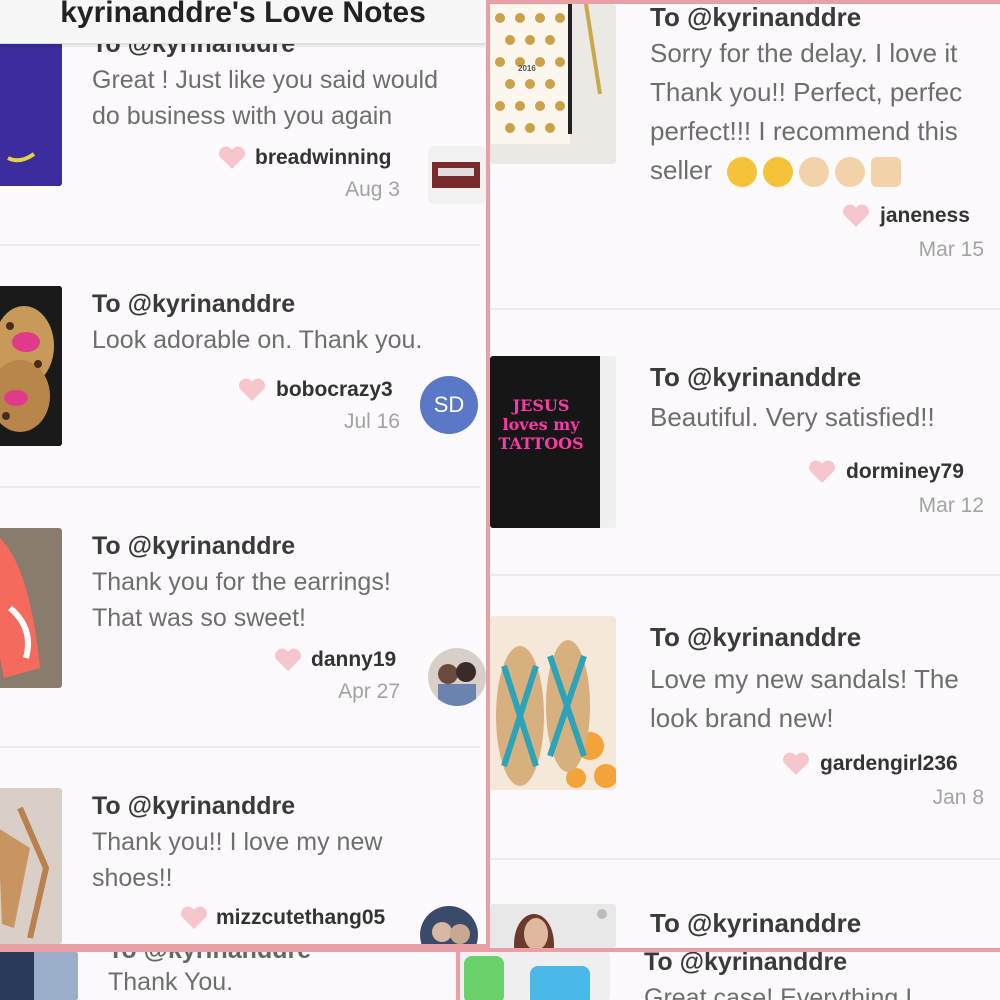  Describe the element at coordinates (951, 505) in the screenshot. I see `note-date: Mar 12` at that location.